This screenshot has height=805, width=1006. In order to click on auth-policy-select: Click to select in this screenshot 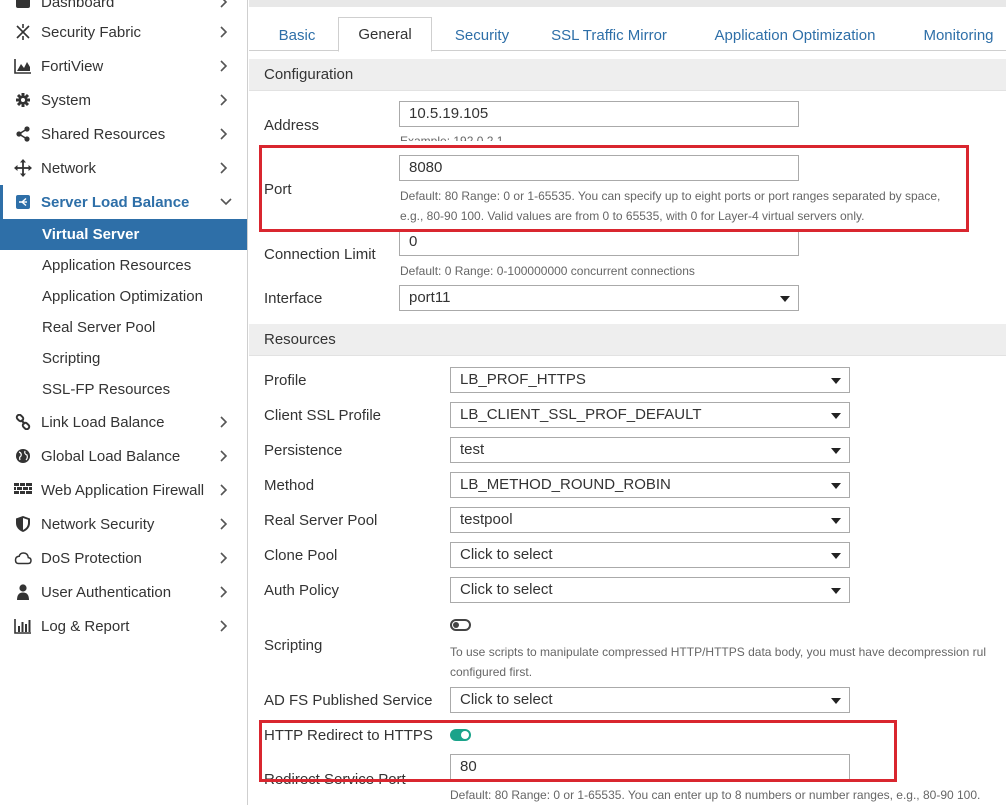, I will do `click(650, 590)`.